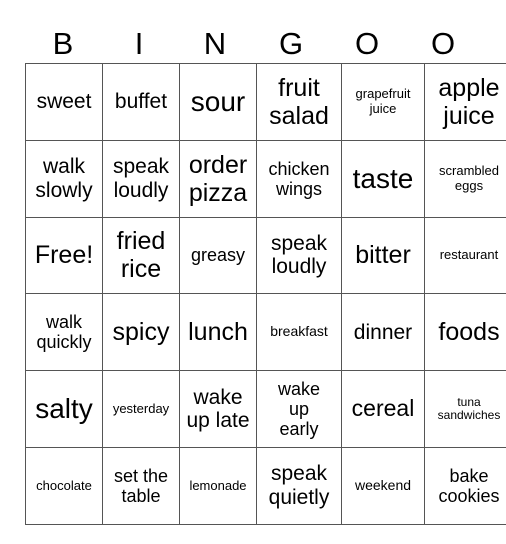  Describe the element at coordinates (218, 178) in the screenshot. I see `bingo-cell: order pizza` at that location.